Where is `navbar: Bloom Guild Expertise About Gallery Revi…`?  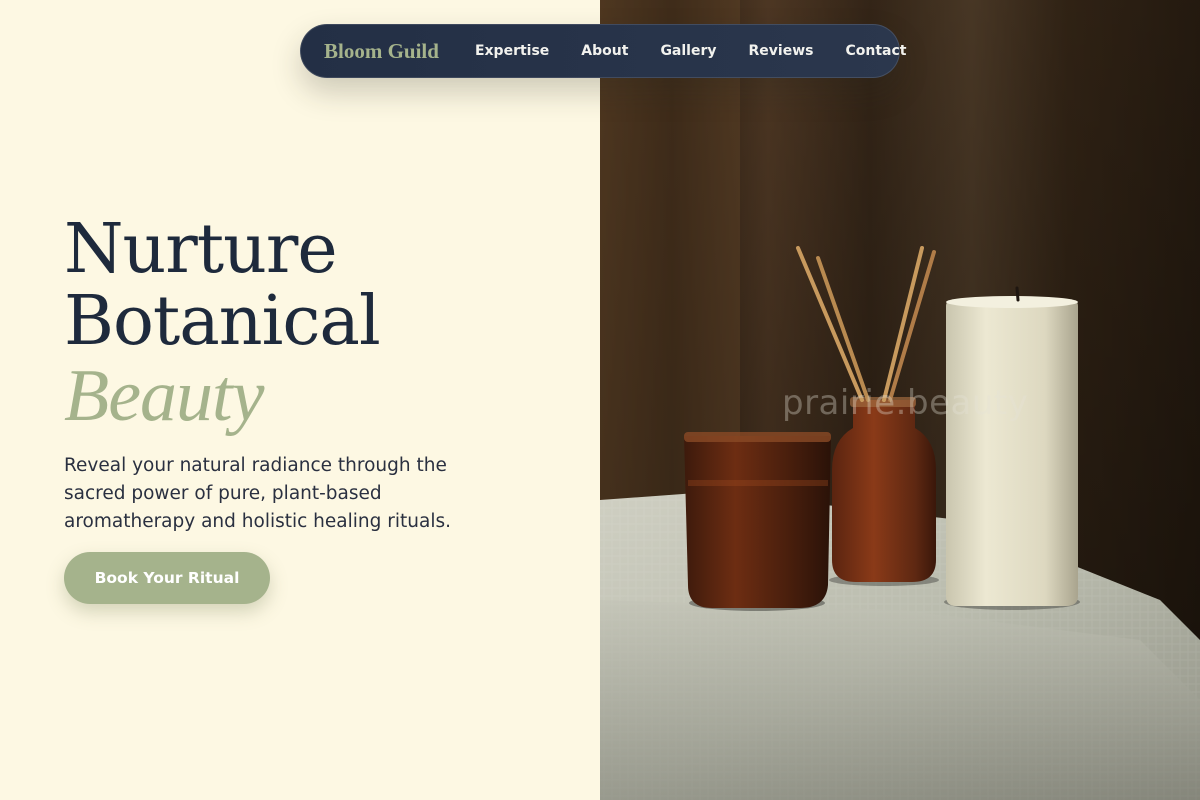
navbar: Bloom Guild Expertise About Gallery Revi… is located at coordinates (603, 51).